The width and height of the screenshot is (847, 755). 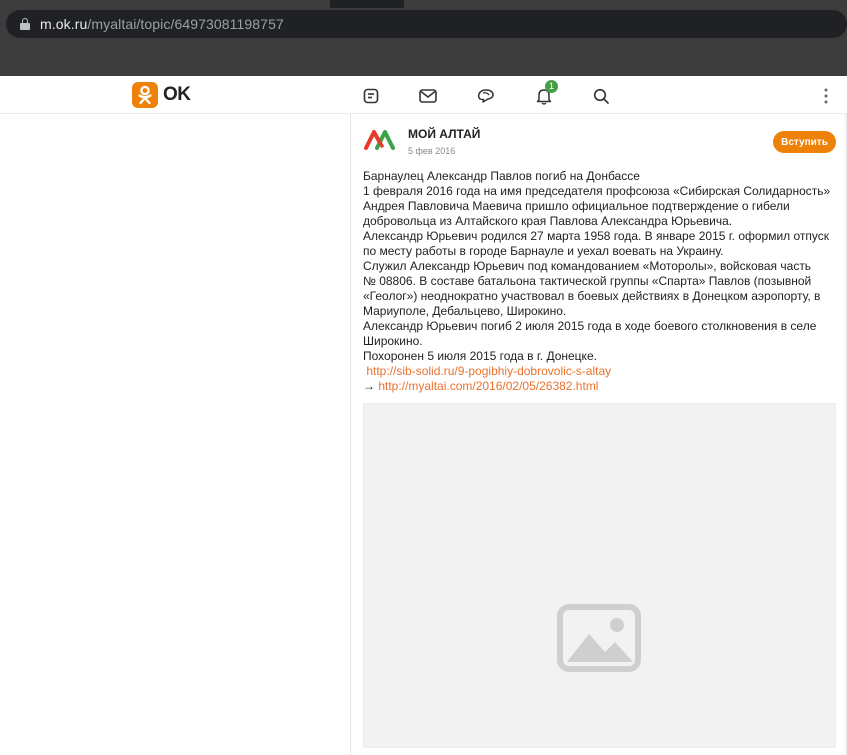 What do you see at coordinates (486, 96) in the screenshot?
I see `discussions-icon` at bounding box center [486, 96].